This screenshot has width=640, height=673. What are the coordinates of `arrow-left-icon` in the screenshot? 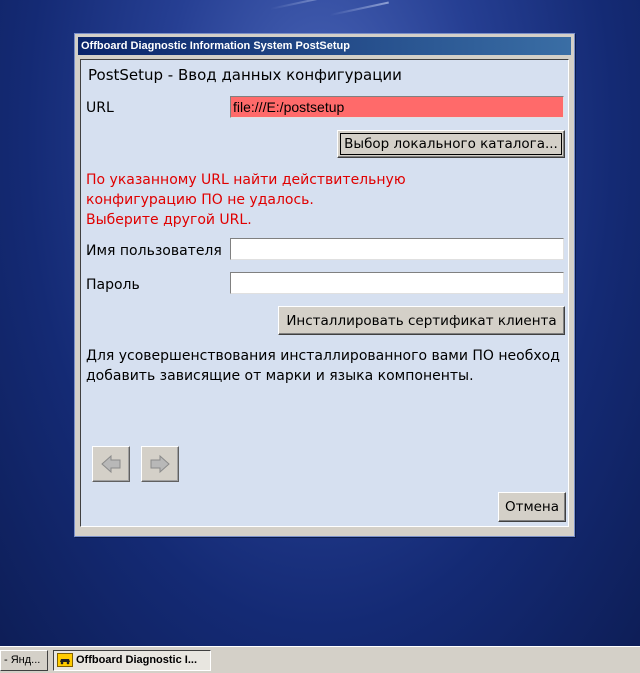 It's located at (111, 464).